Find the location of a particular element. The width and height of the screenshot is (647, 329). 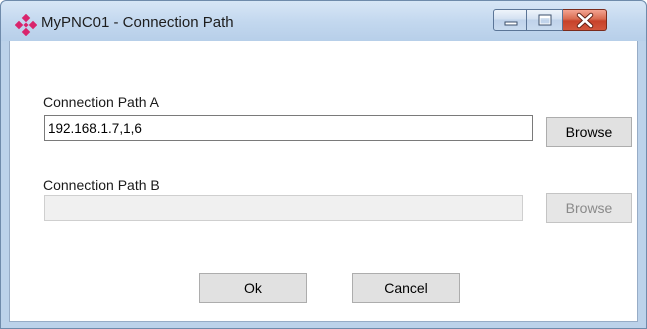

connection-path-b-input is located at coordinates (283, 208).